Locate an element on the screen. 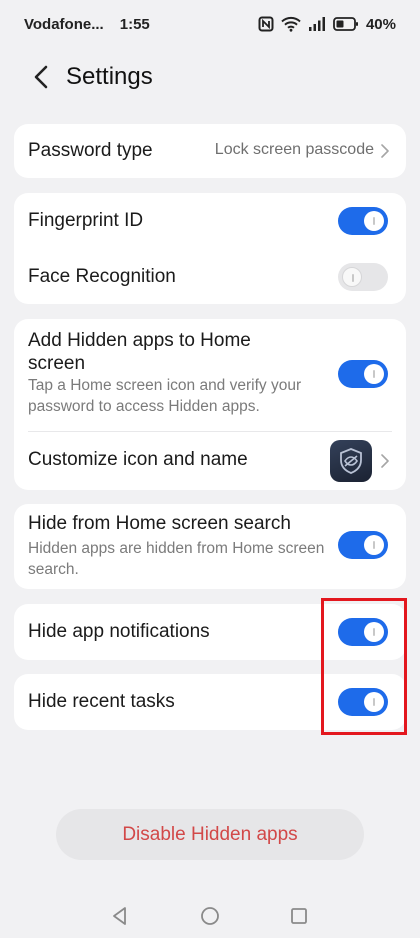  customize-icon-row: Customize icon and name is located at coordinates (210, 461).